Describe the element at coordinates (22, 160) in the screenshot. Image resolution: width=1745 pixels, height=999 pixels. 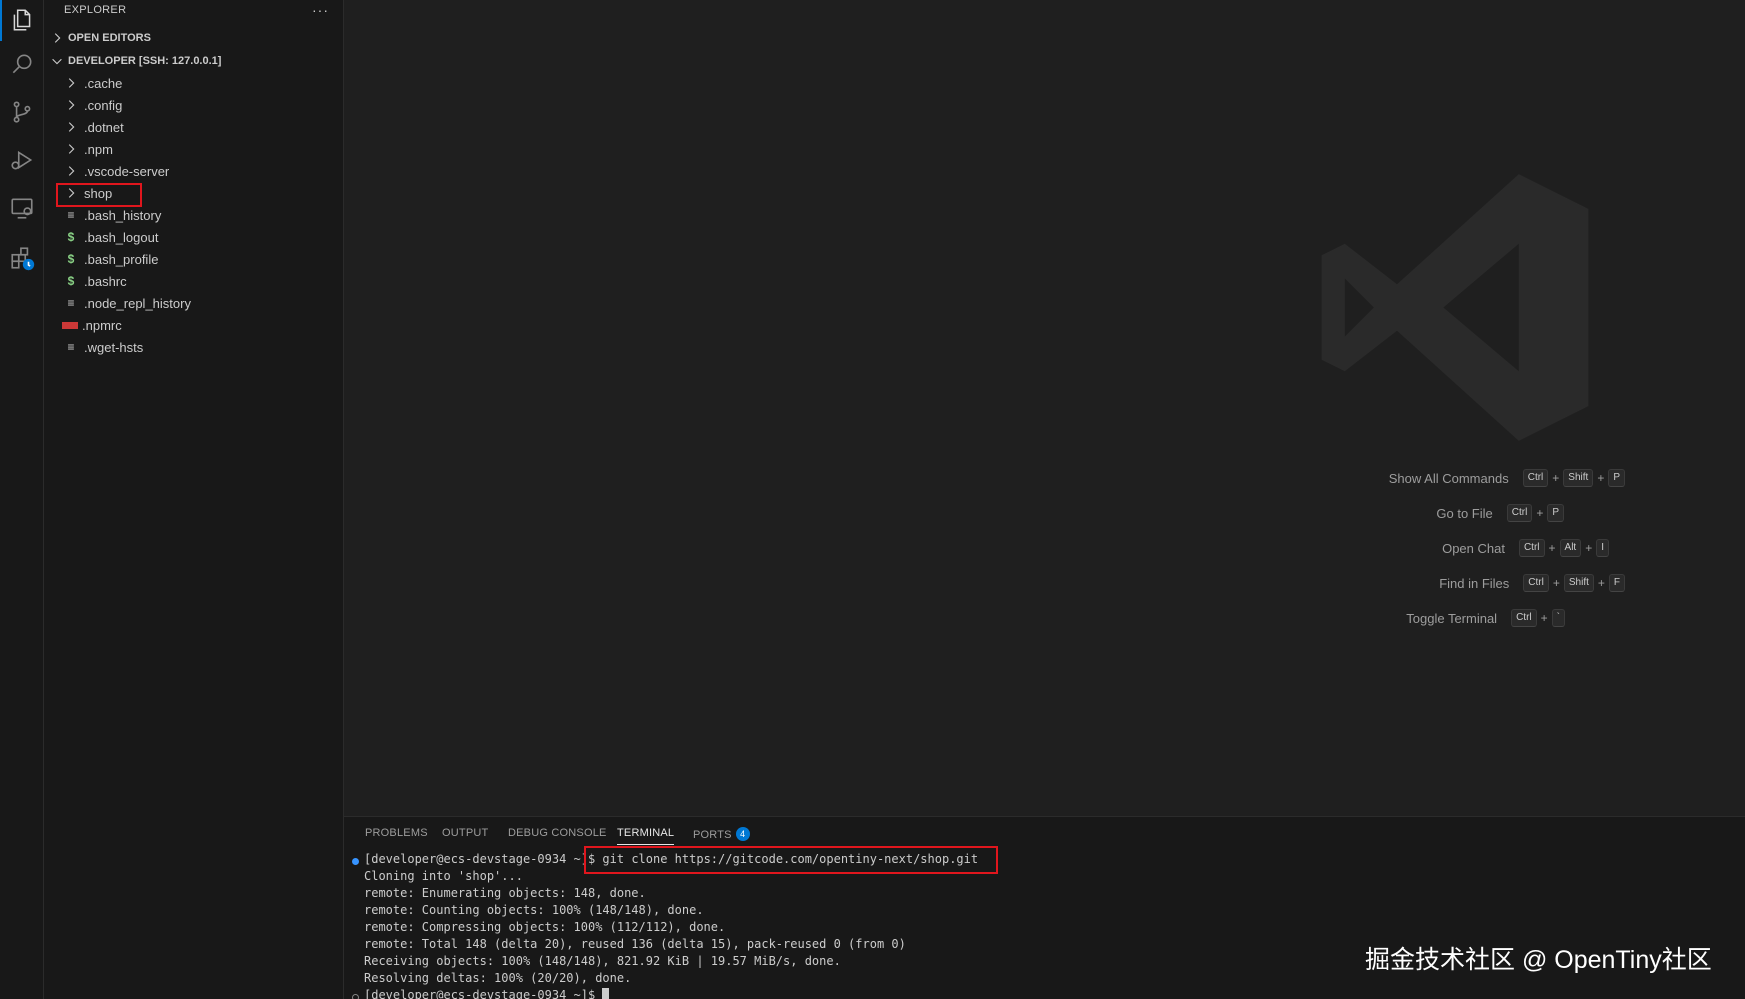
I see `run-debug-icon` at that location.